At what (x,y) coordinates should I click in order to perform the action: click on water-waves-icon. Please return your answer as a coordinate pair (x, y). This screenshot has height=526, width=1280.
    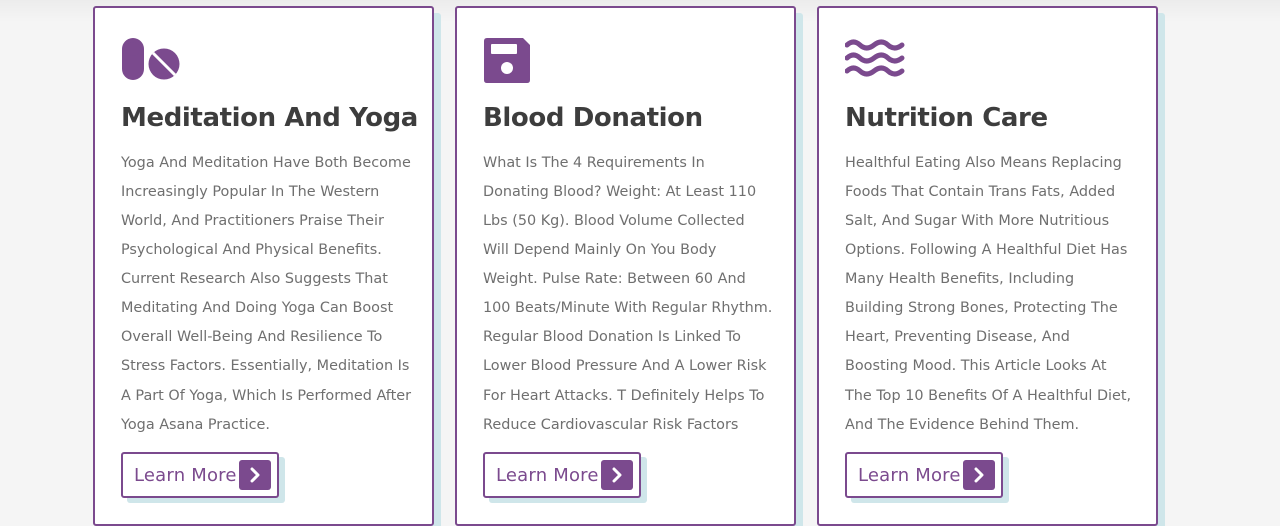
    Looking at the image, I should click on (875, 58).